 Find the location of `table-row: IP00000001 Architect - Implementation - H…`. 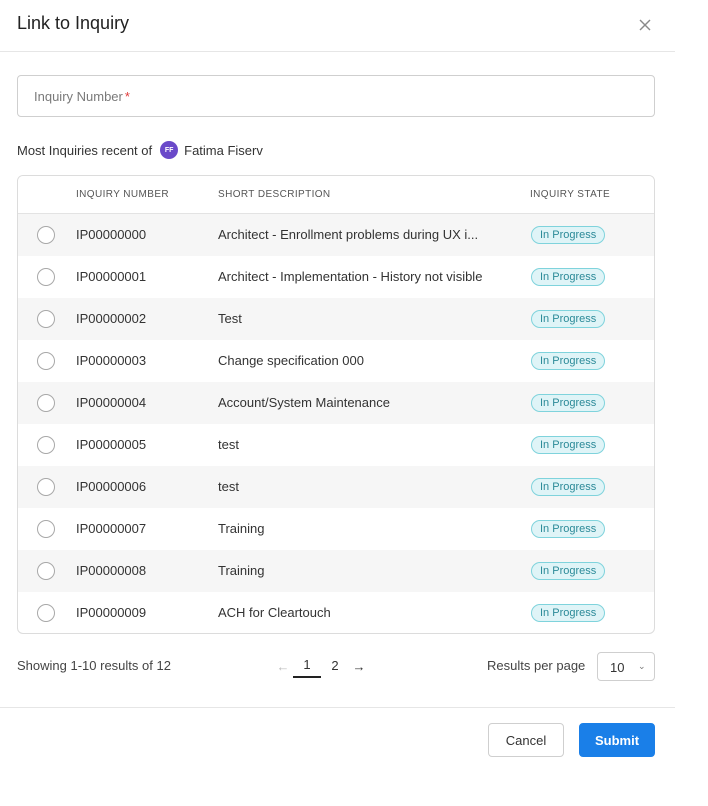

table-row: IP00000001 Architect - Implementation - H… is located at coordinates (336, 277).